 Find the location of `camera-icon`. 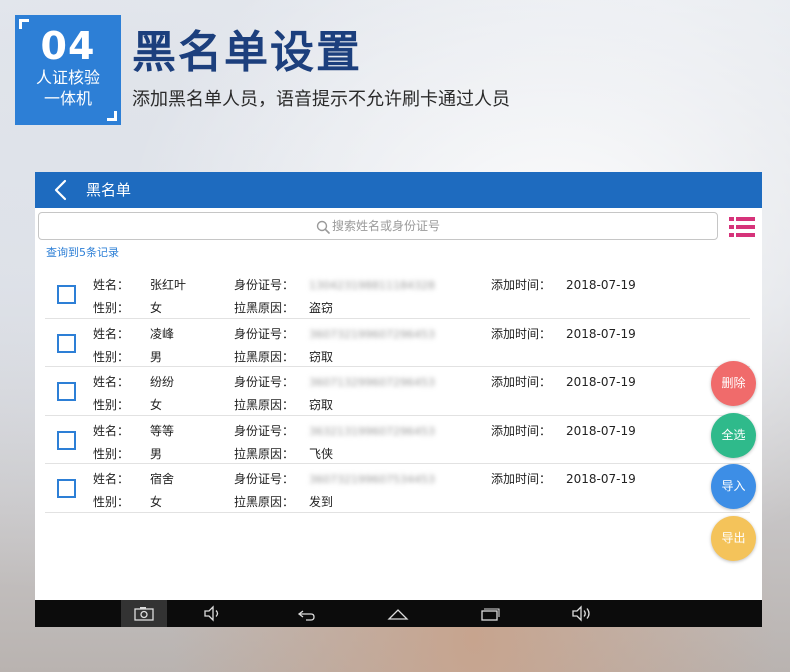

camera-icon is located at coordinates (144, 613).